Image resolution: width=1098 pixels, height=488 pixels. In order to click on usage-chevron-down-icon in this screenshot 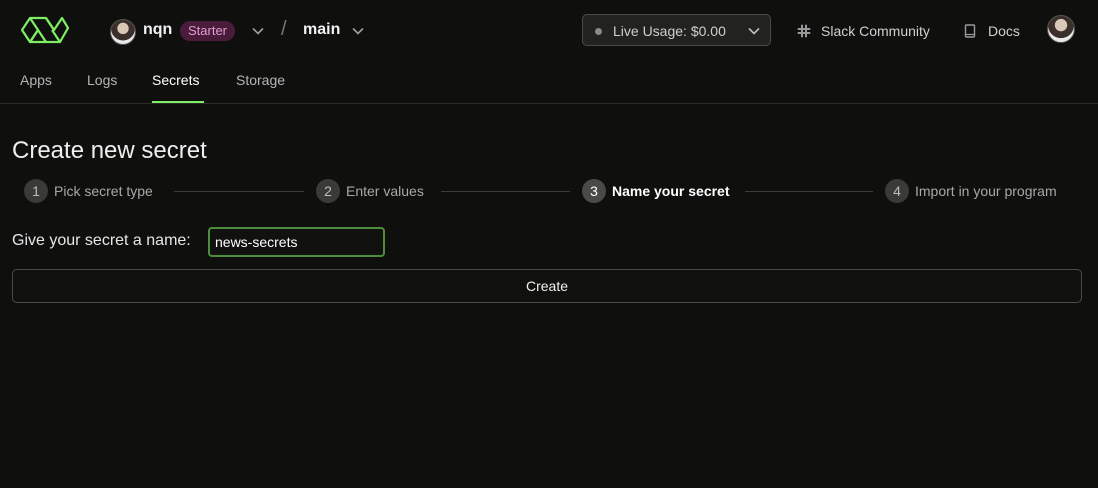, I will do `click(754, 31)`.